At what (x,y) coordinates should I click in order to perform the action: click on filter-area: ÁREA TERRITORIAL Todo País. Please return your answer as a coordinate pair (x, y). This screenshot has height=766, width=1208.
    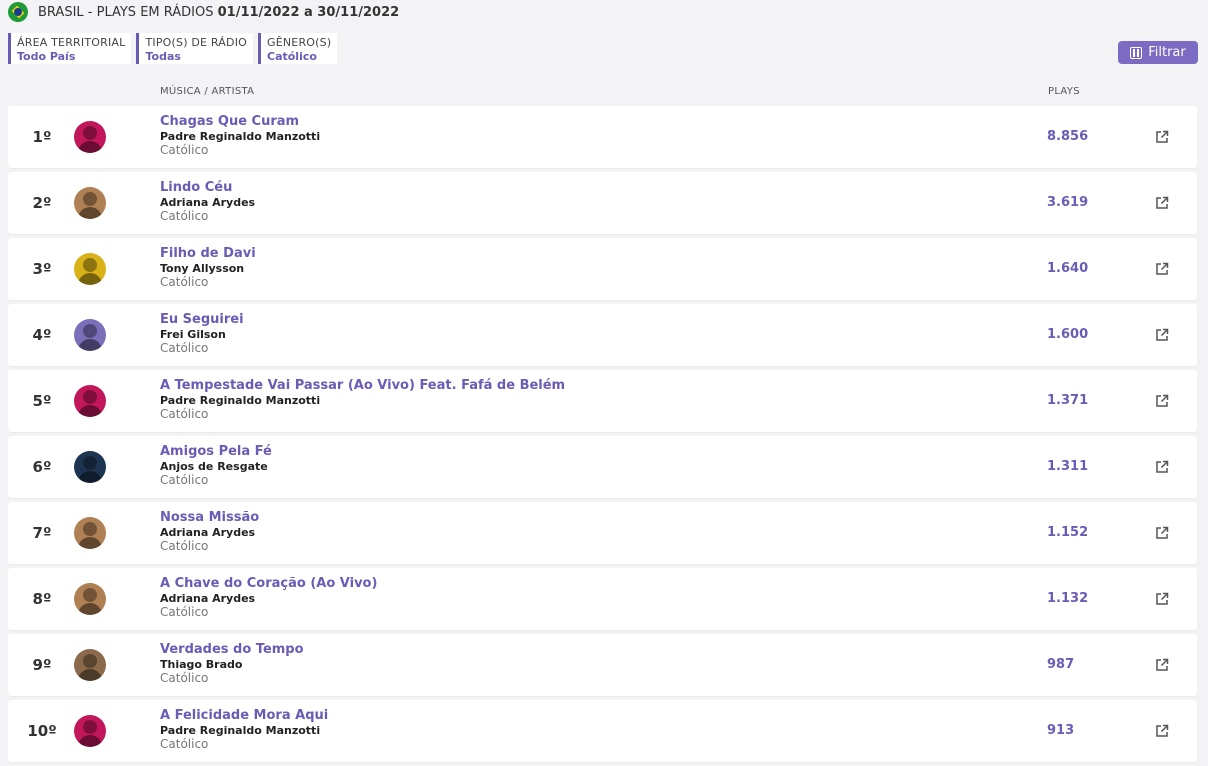
    Looking at the image, I should click on (70, 48).